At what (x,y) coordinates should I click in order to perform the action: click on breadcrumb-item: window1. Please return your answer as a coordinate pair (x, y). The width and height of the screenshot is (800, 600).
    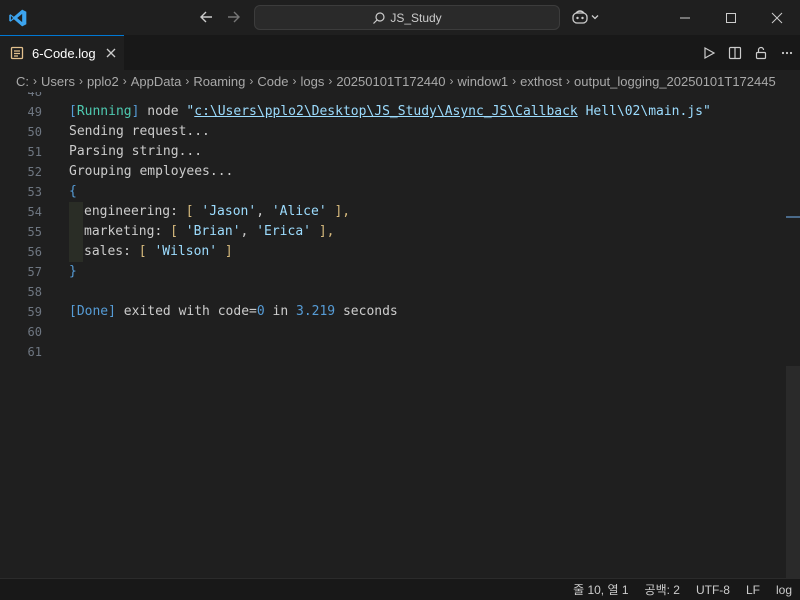
    Looking at the image, I should click on (483, 81).